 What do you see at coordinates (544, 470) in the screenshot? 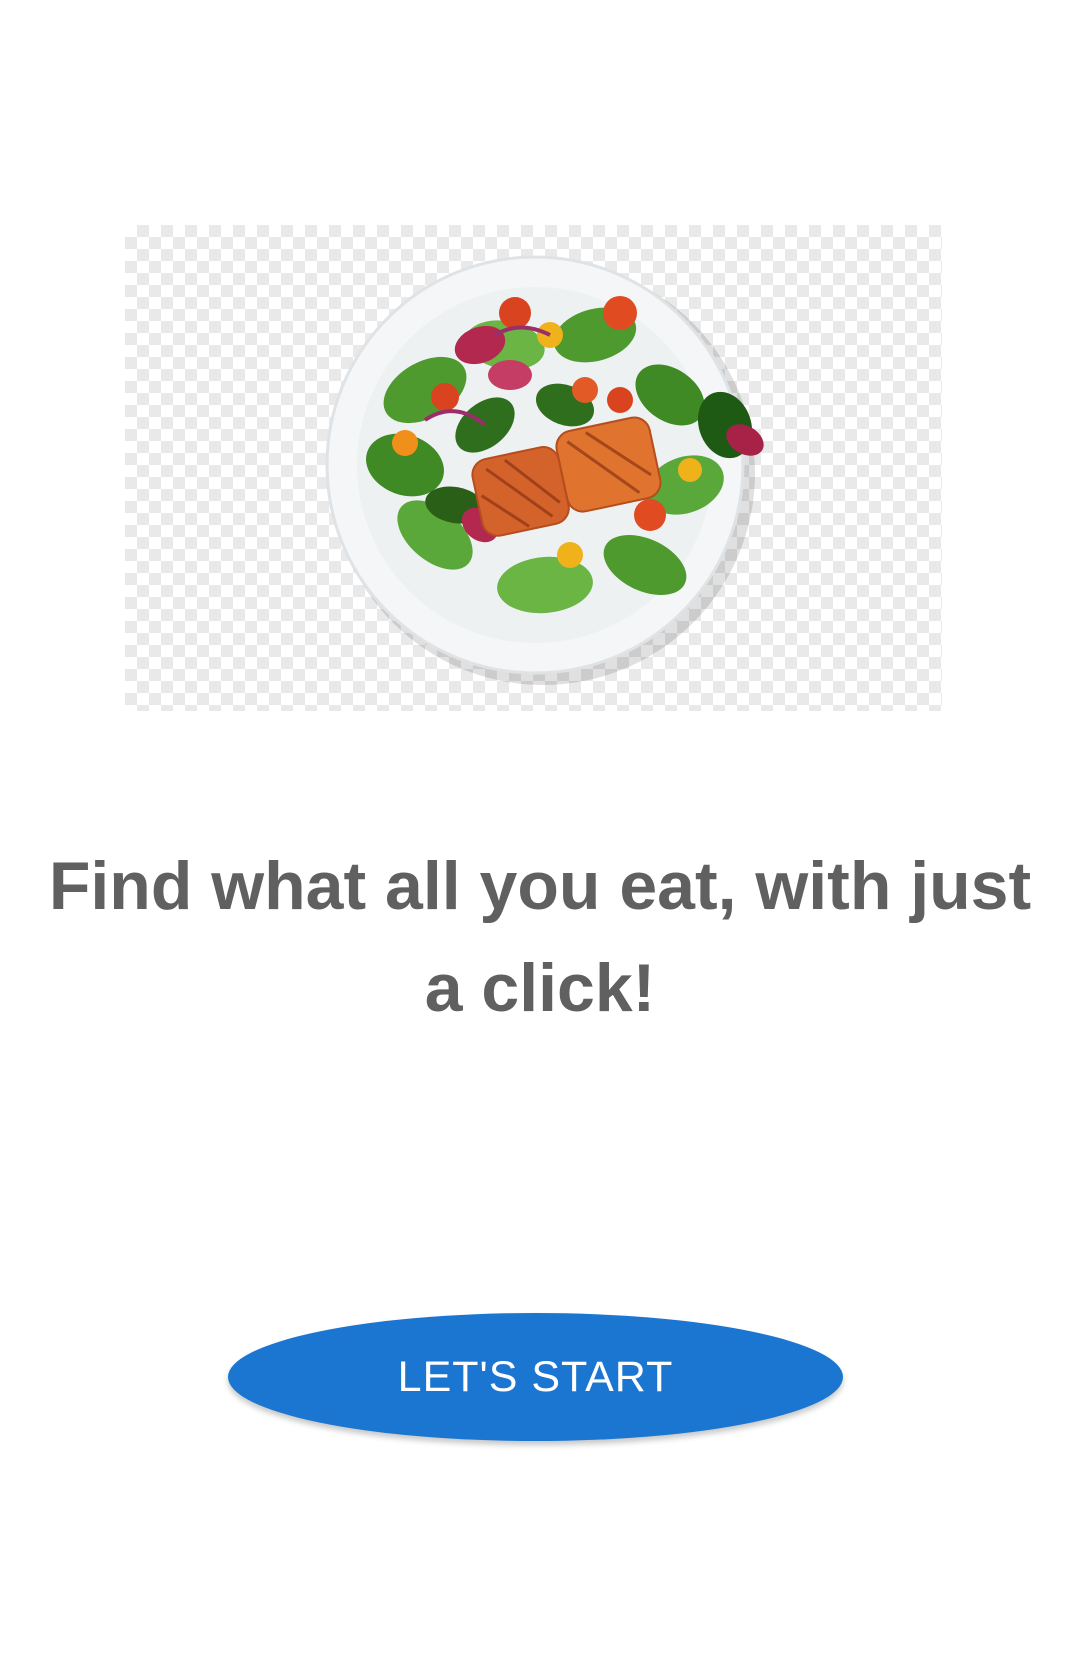
I see `salad-plate-image` at bounding box center [544, 470].